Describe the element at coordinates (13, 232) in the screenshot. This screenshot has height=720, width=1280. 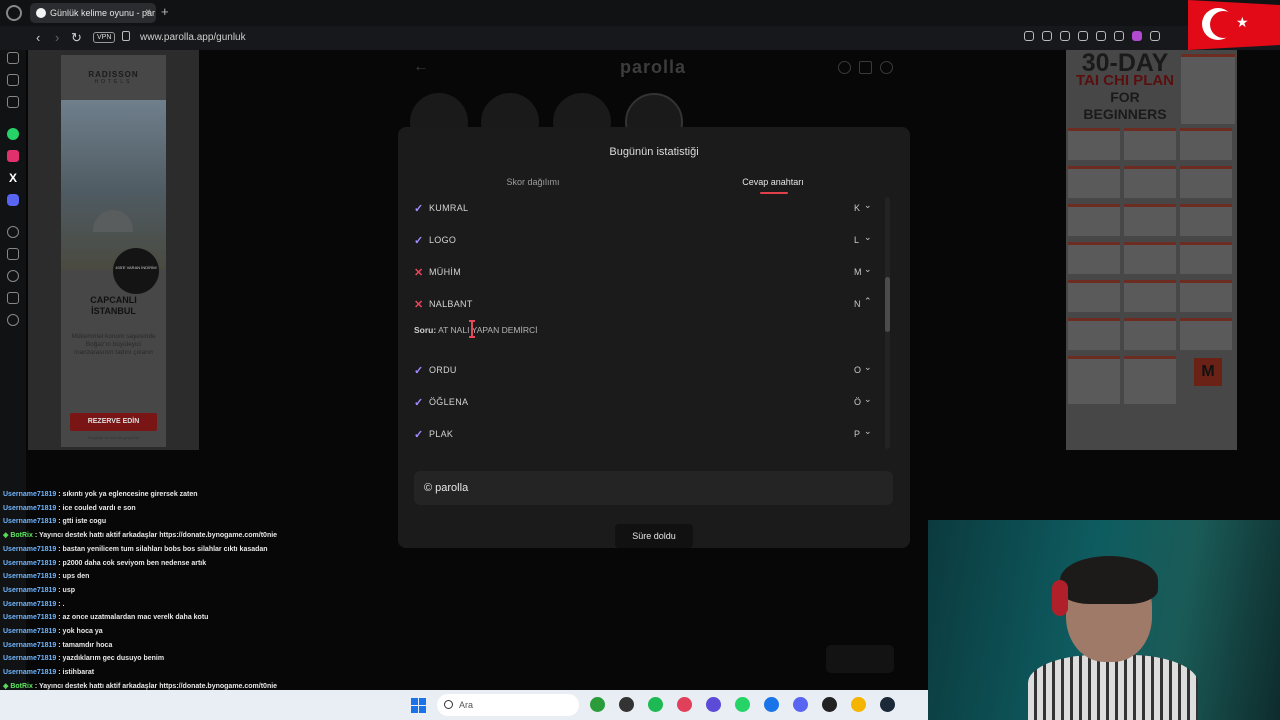
I see `player-icon` at that location.